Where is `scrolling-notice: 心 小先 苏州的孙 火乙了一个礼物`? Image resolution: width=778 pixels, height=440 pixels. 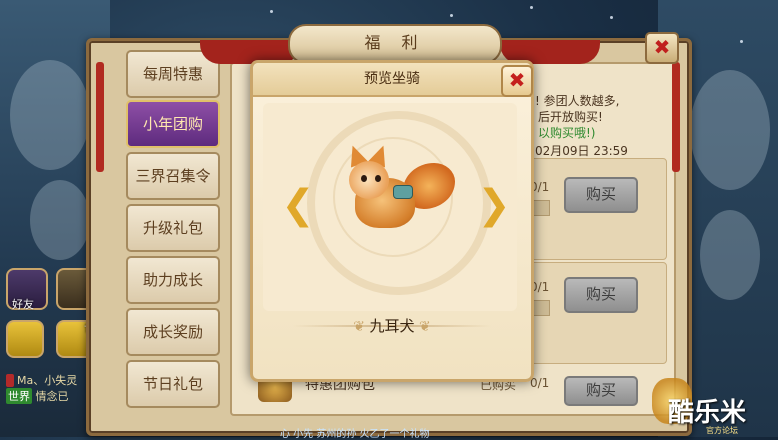
scrolling-notice: 心 小先 苏州的孙 火乙了一个礼物 is located at coordinates (355, 434).